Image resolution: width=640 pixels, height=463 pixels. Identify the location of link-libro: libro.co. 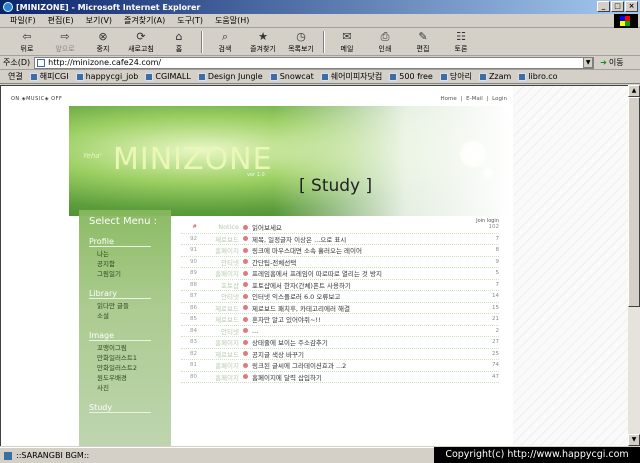
(538, 76).